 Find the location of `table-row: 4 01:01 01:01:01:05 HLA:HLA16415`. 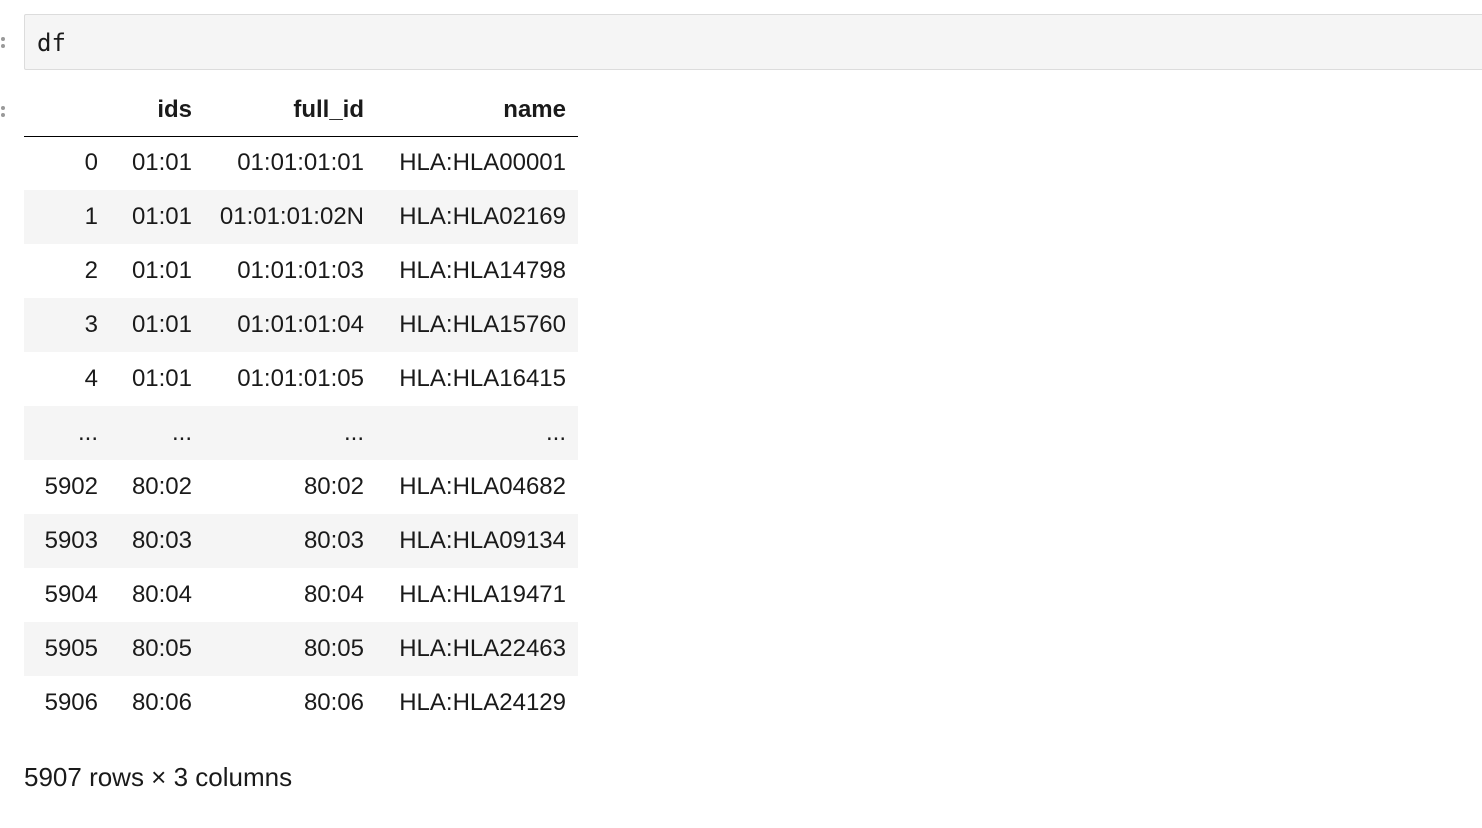

table-row: 4 01:01 01:01:01:05 HLA:HLA16415 is located at coordinates (301, 379).